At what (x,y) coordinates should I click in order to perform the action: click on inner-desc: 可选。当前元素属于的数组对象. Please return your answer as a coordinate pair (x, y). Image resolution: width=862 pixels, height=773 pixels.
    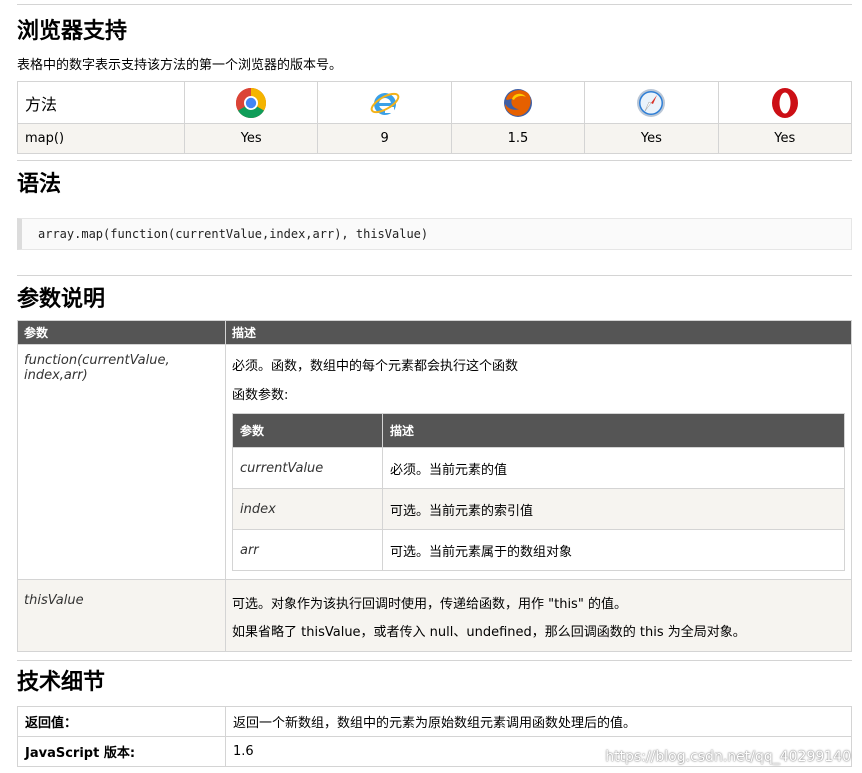
    Looking at the image, I should click on (613, 550).